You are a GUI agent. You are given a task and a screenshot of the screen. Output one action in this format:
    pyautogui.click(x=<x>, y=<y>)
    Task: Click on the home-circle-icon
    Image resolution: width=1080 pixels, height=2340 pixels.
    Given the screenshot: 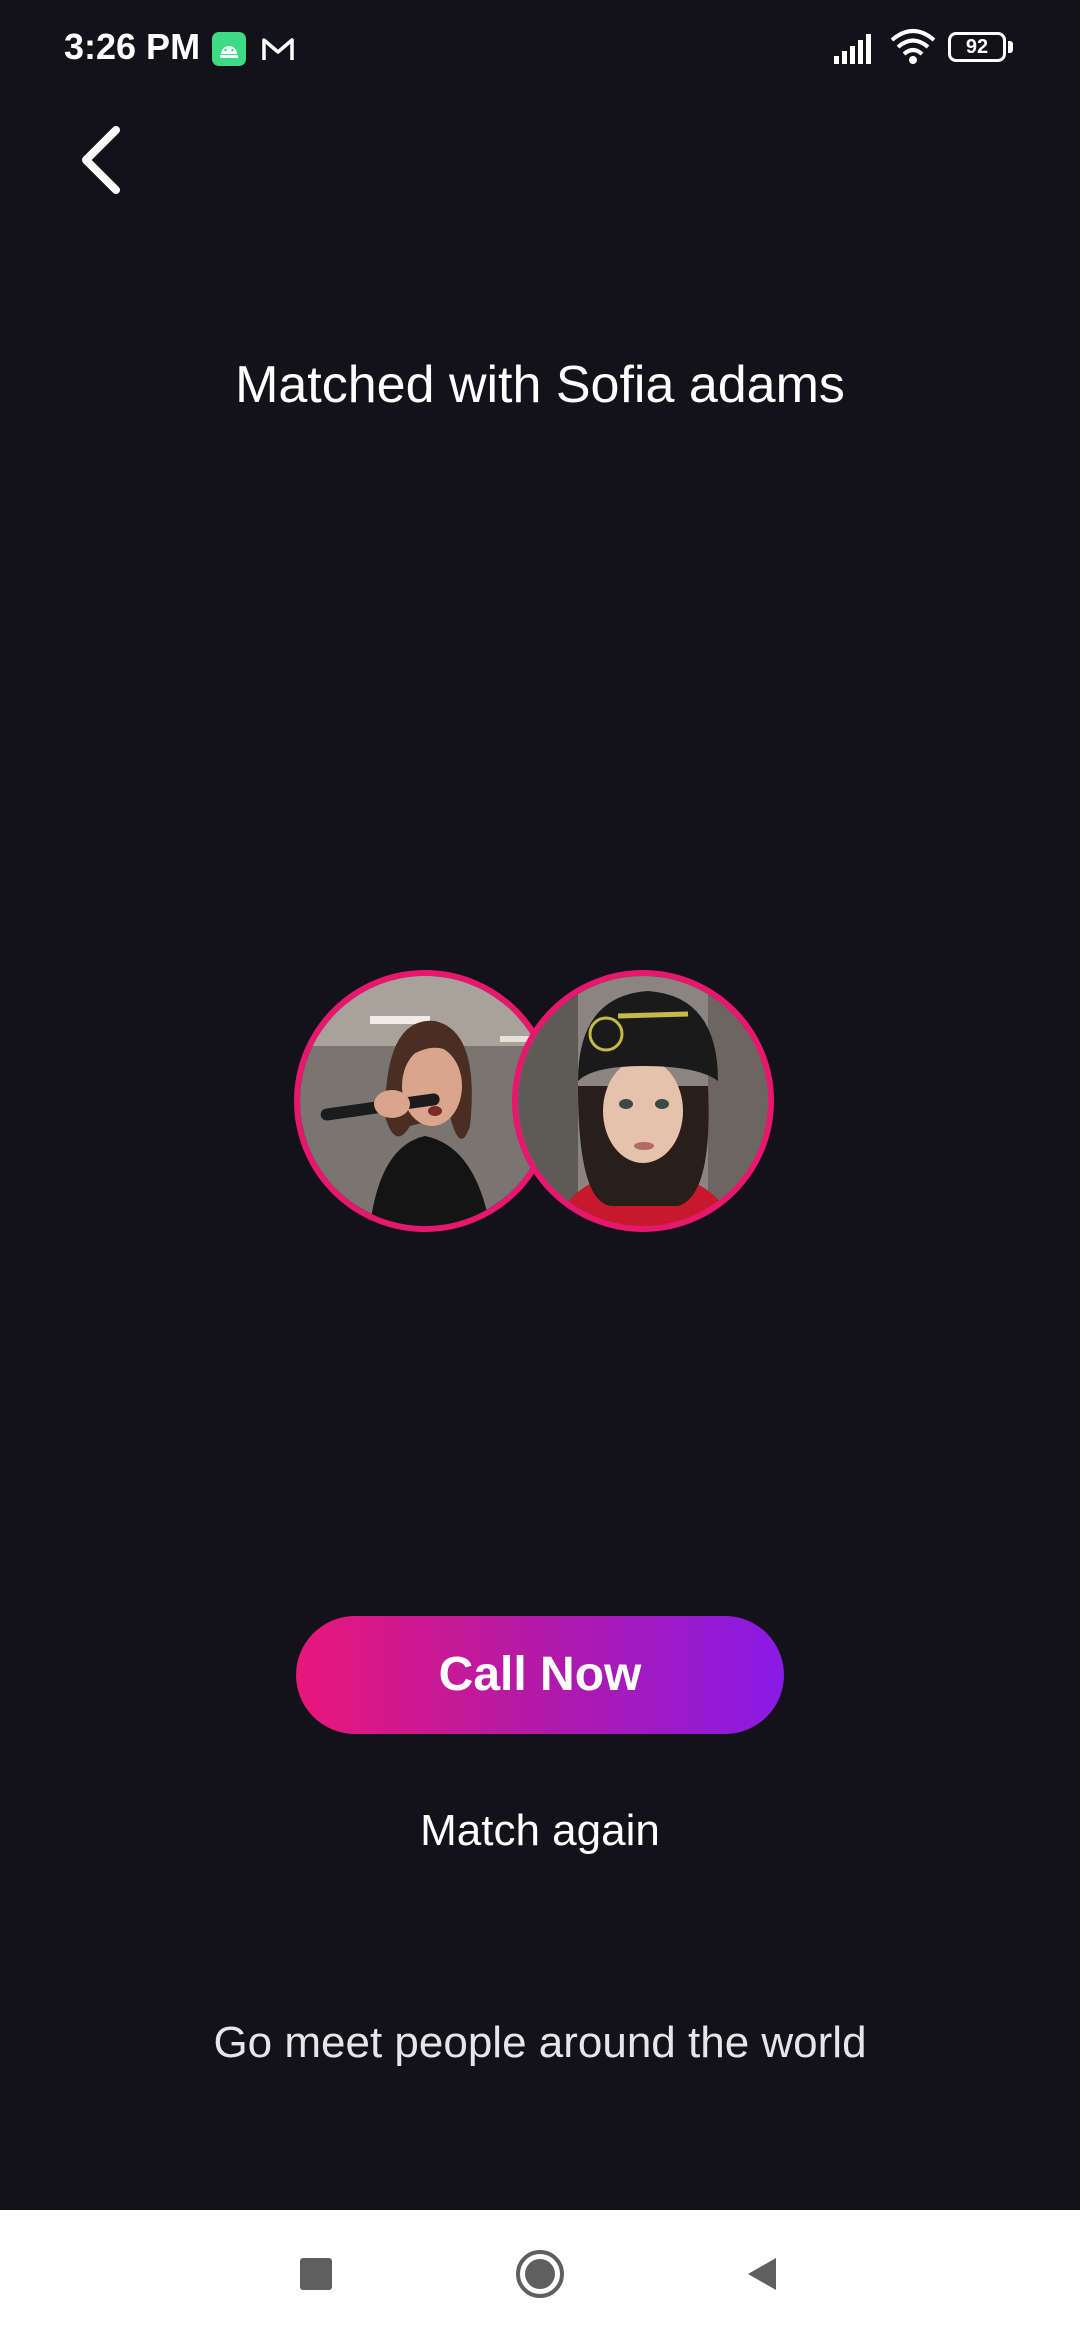 What is the action you would take?
    pyautogui.click(x=540, y=2274)
    